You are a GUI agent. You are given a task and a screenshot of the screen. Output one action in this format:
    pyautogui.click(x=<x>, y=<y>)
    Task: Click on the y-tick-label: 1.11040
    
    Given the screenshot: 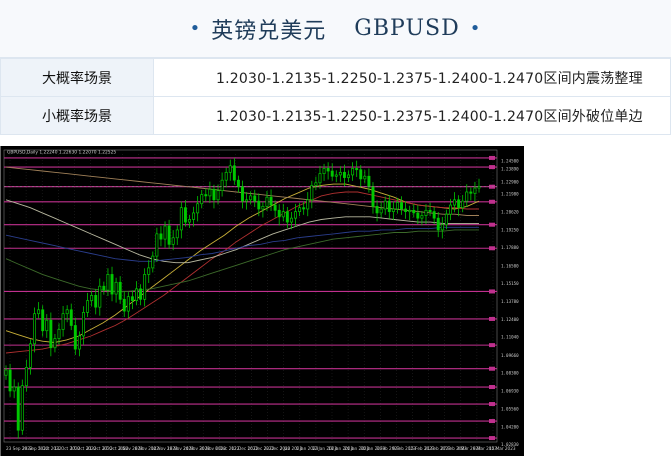 What is the action you would take?
    pyautogui.click(x=510, y=337)
    